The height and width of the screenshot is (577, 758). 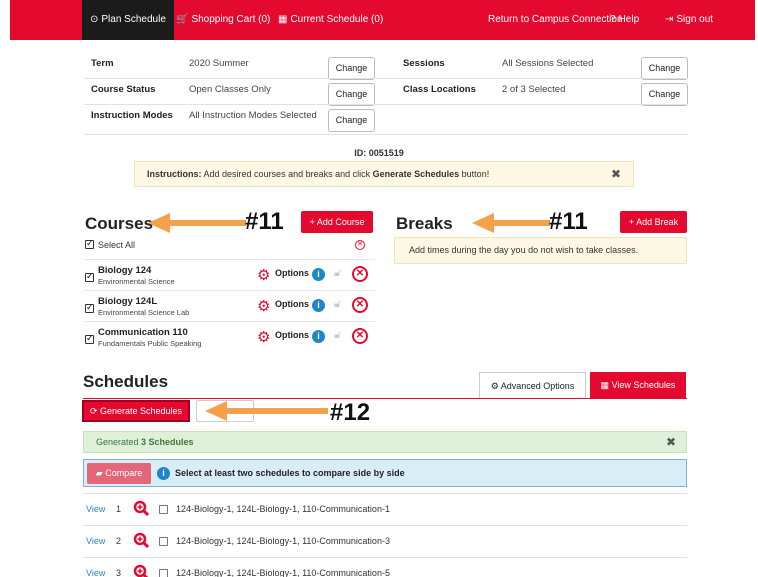 I want to click on select-all-checkbox: Select All, so click(x=110, y=244).